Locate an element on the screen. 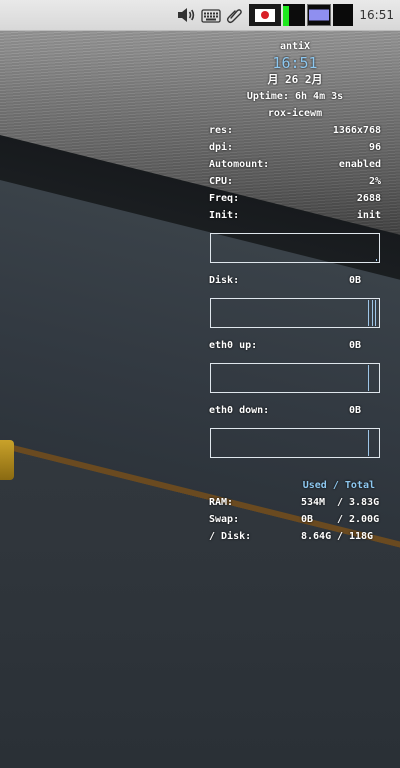  eth0-down-graph-wrap is located at coordinates (295, 443).